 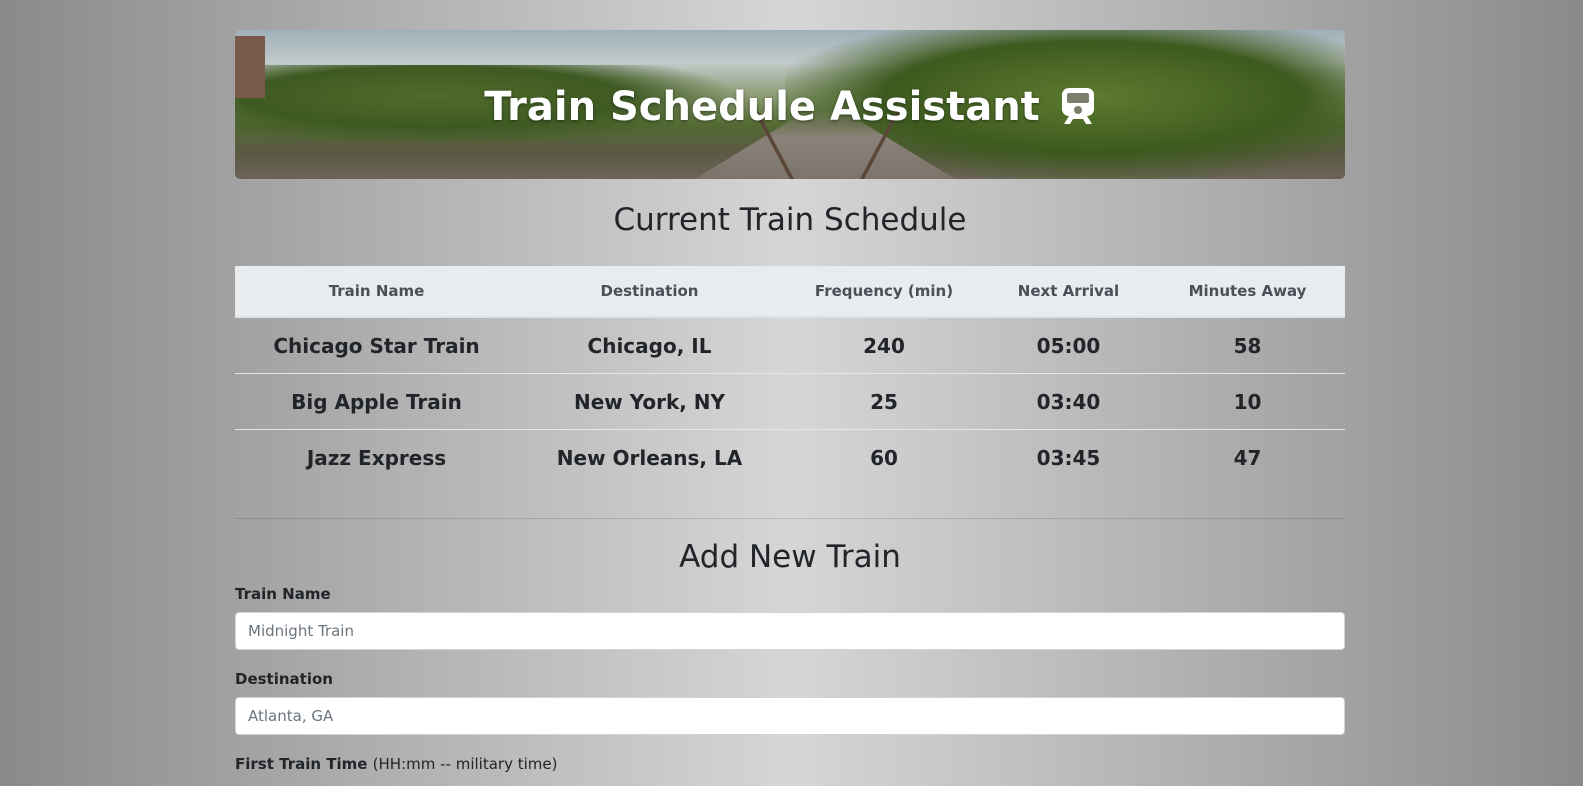 What do you see at coordinates (465, 764) in the screenshot?
I see `first-train-time-hint: (HH:mm -- military time)` at bounding box center [465, 764].